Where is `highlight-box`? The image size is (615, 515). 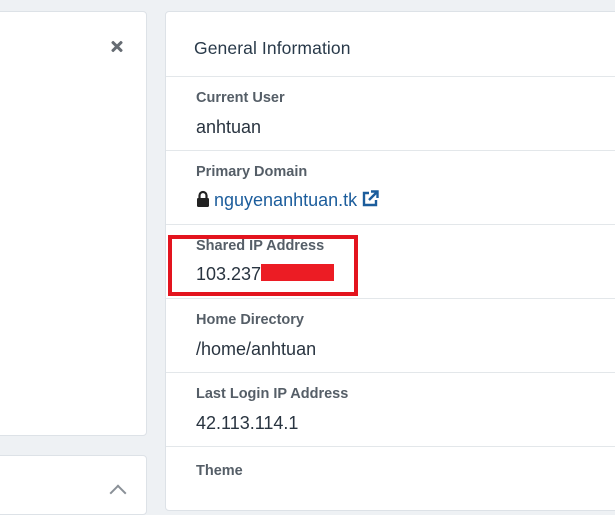
highlight-box is located at coordinates (263, 265).